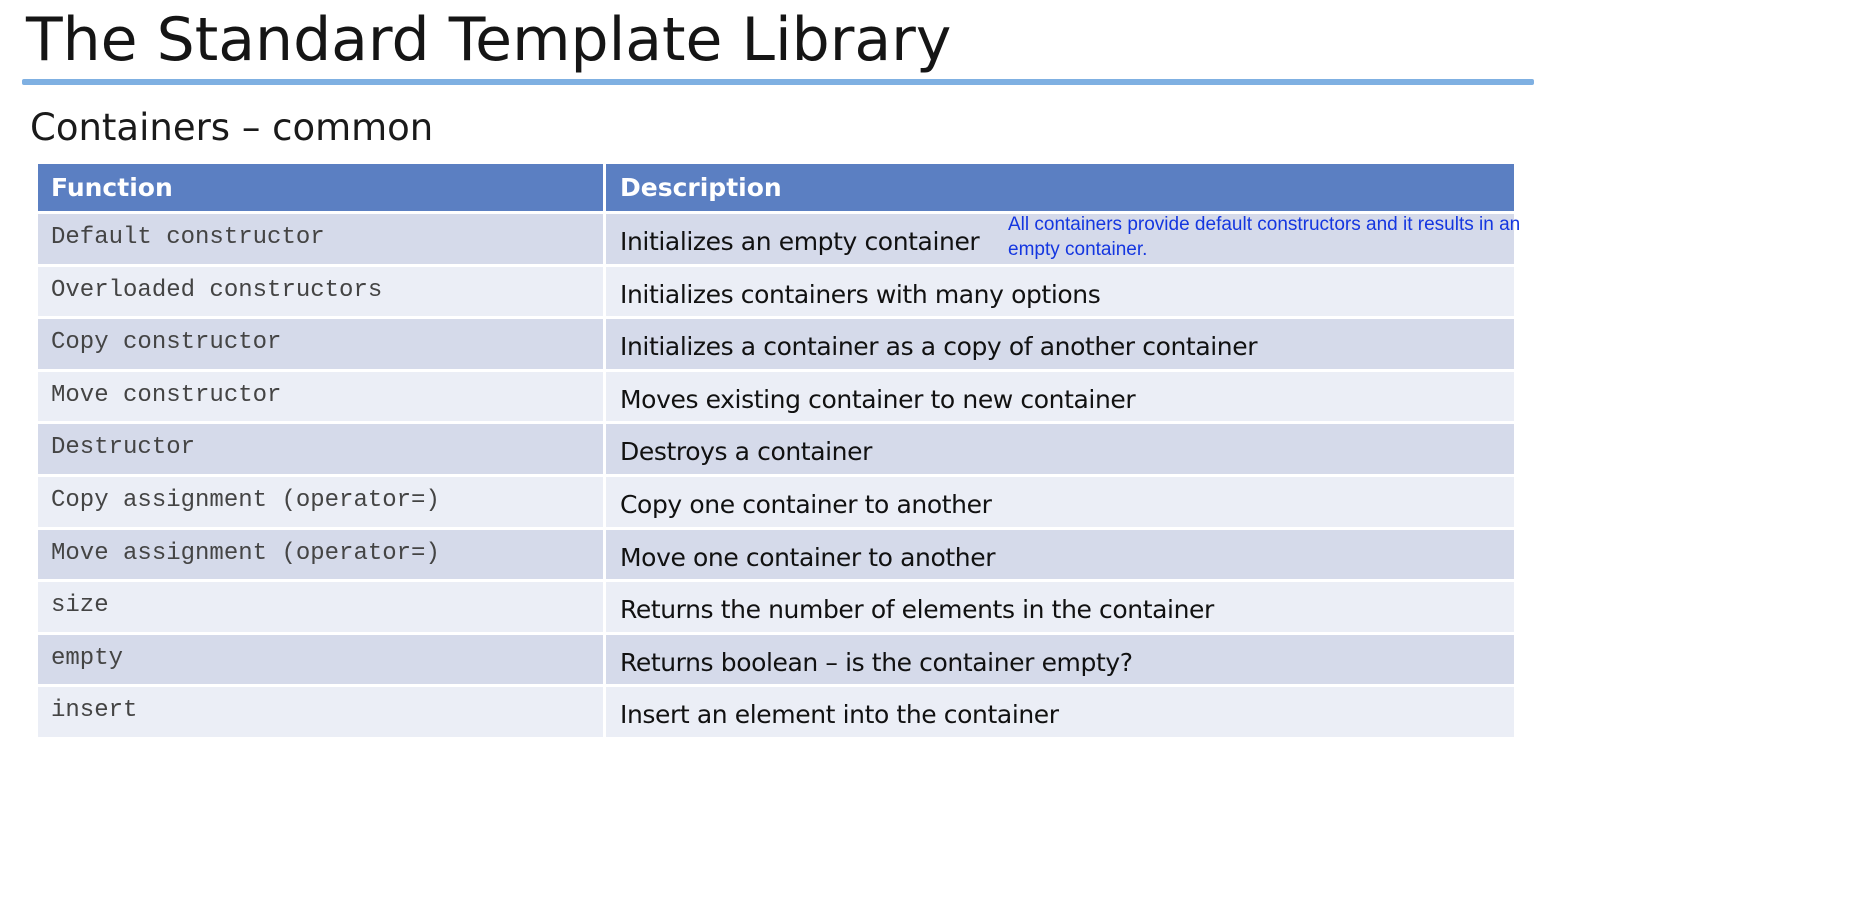  What do you see at coordinates (746, 452) in the screenshot?
I see `description-cell: Destroys a container` at bounding box center [746, 452].